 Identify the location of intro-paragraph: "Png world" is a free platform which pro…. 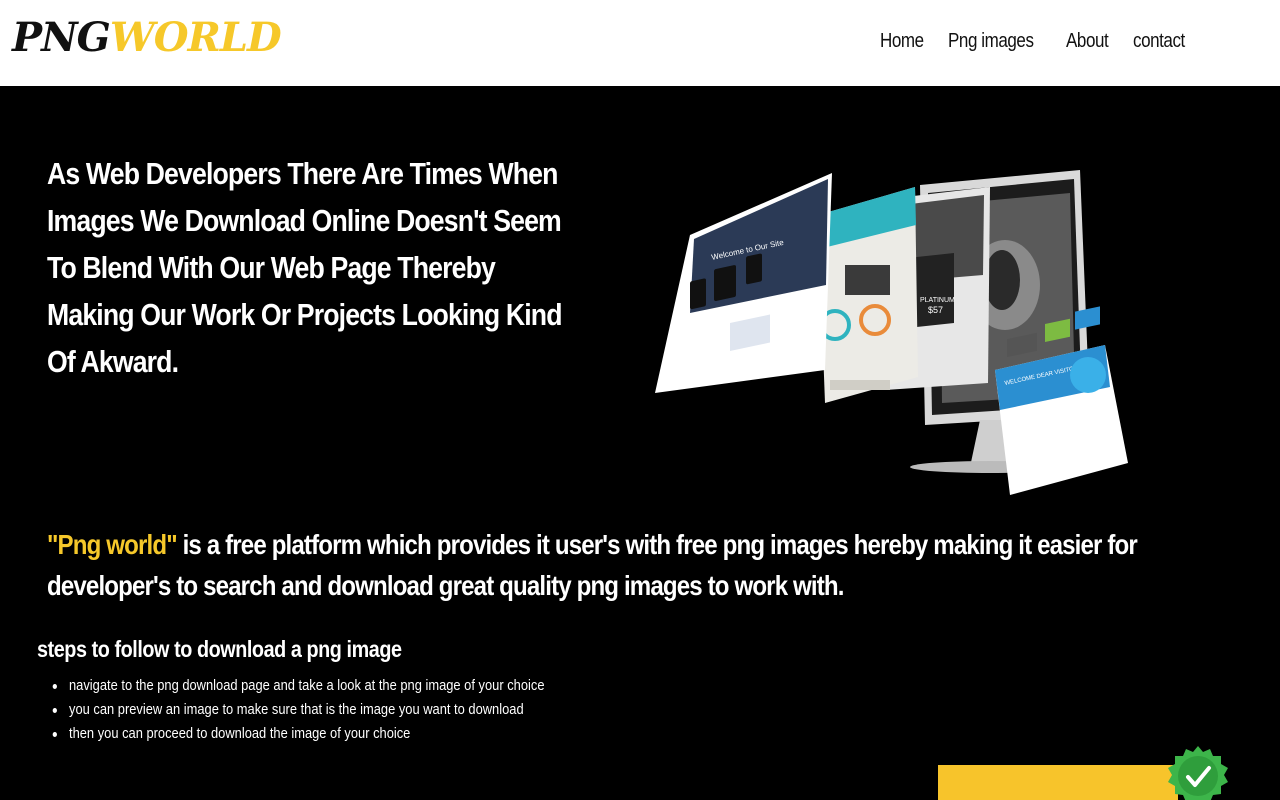
(640, 565).